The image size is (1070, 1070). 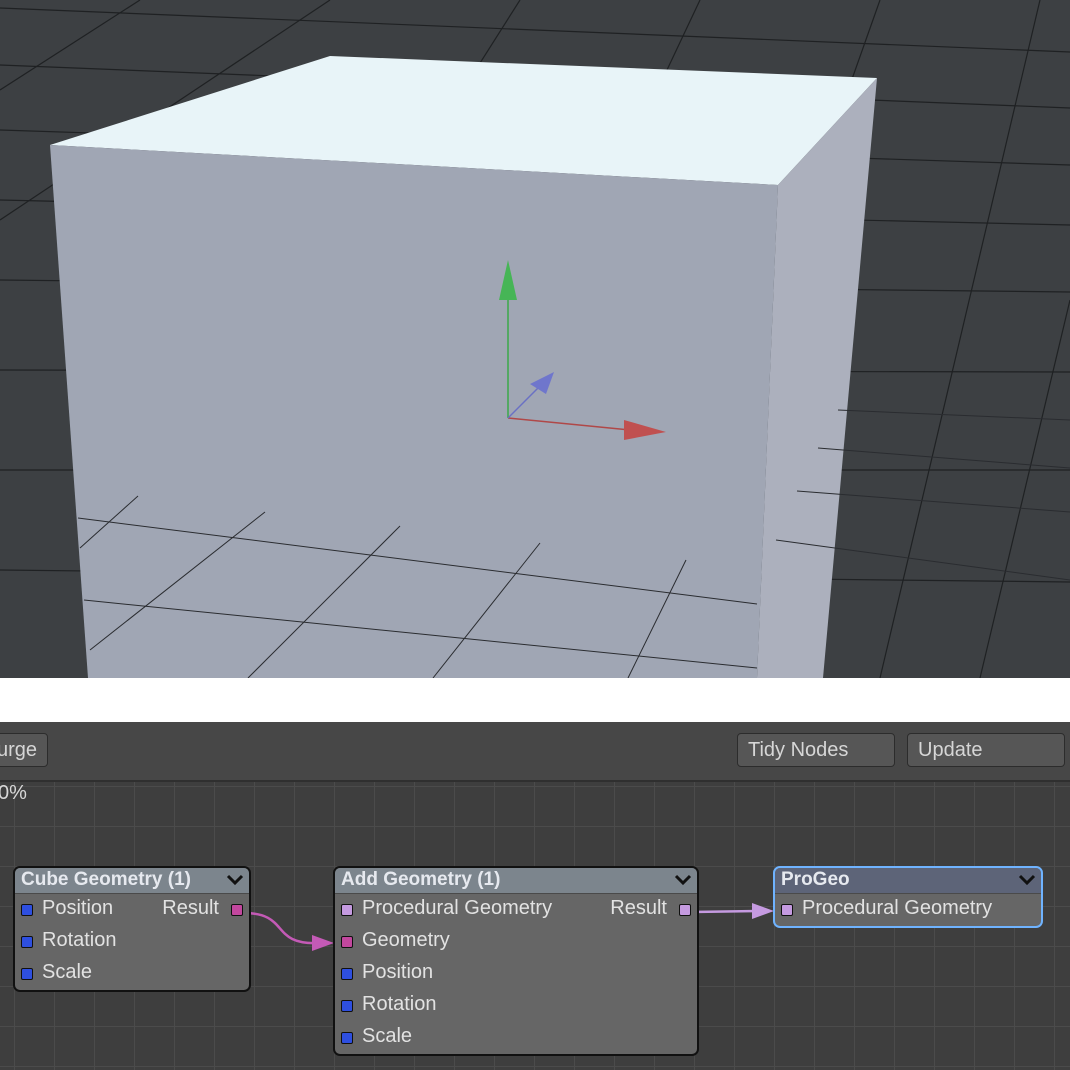 What do you see at coordinates (763, 911) in the screenshot?
I see `wire-add-to-progeo-arrow` at bounding box center [763, 911].